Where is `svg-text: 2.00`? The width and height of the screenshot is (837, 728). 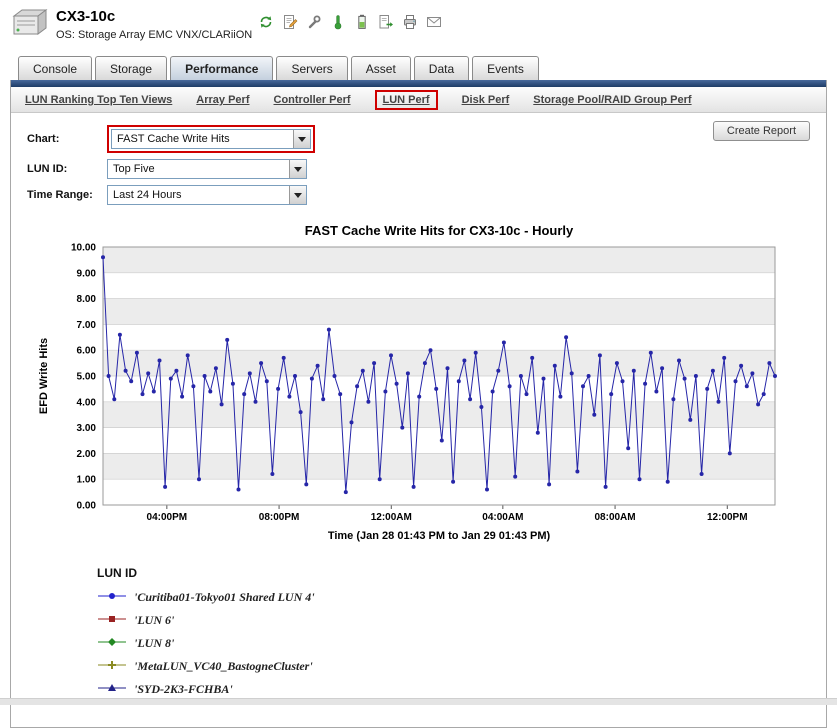 svg-text: 2.00 is located at coordinates (87, 454).